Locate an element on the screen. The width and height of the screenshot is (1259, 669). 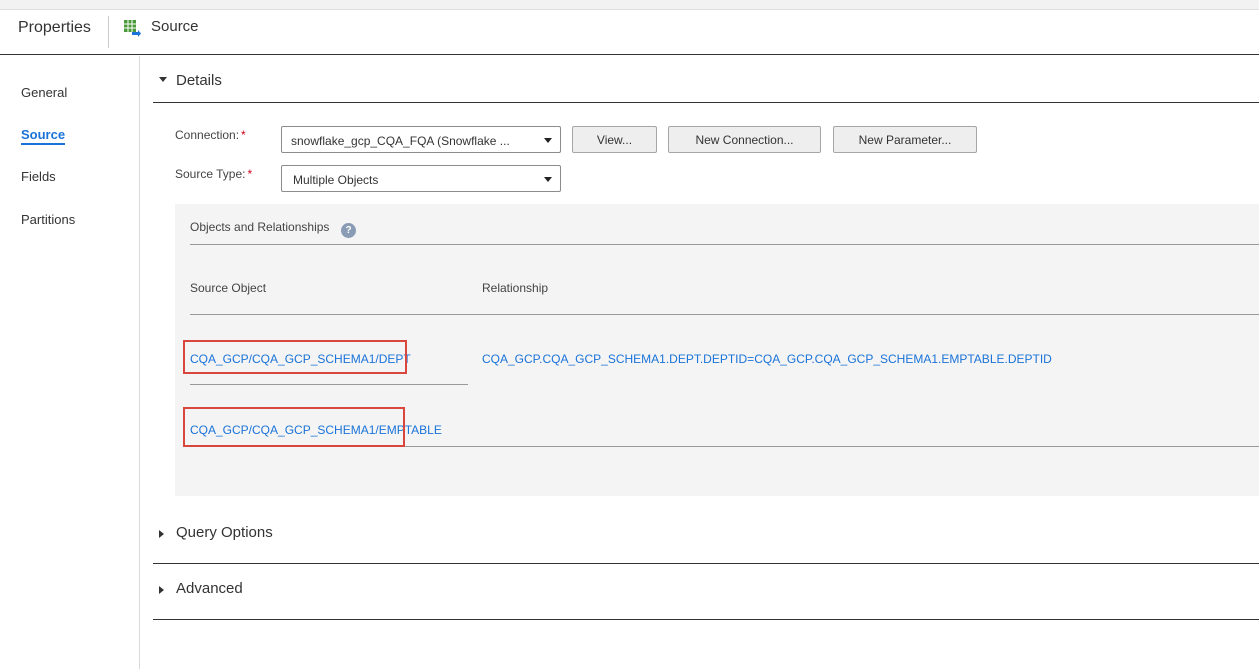
connection-label: Connection: * is located at coordinates (210, 135).